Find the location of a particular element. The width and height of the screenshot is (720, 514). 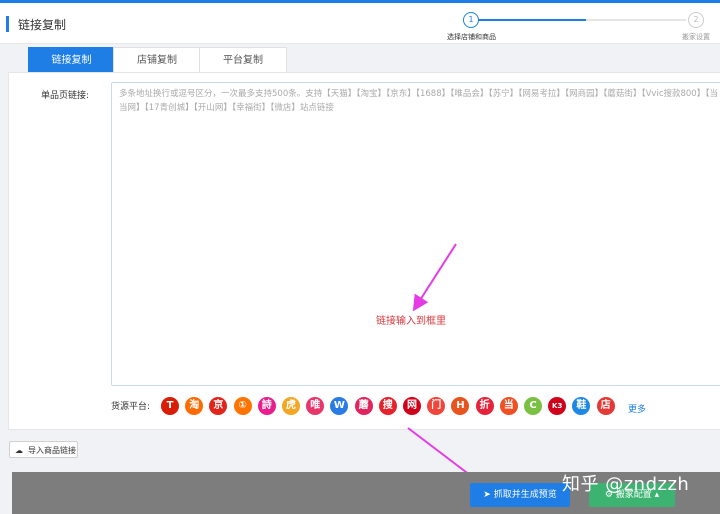

zhe-icon: 折 is located at coordinates (484, 406).